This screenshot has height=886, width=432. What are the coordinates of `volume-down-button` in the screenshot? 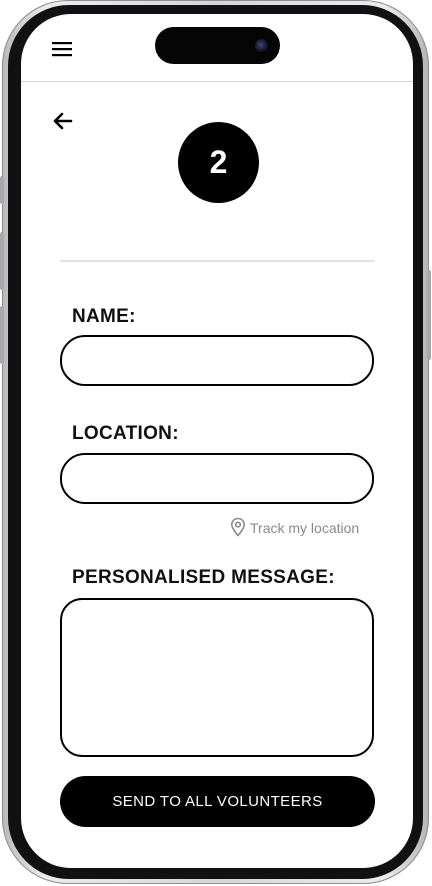 It's located at (2, 335).